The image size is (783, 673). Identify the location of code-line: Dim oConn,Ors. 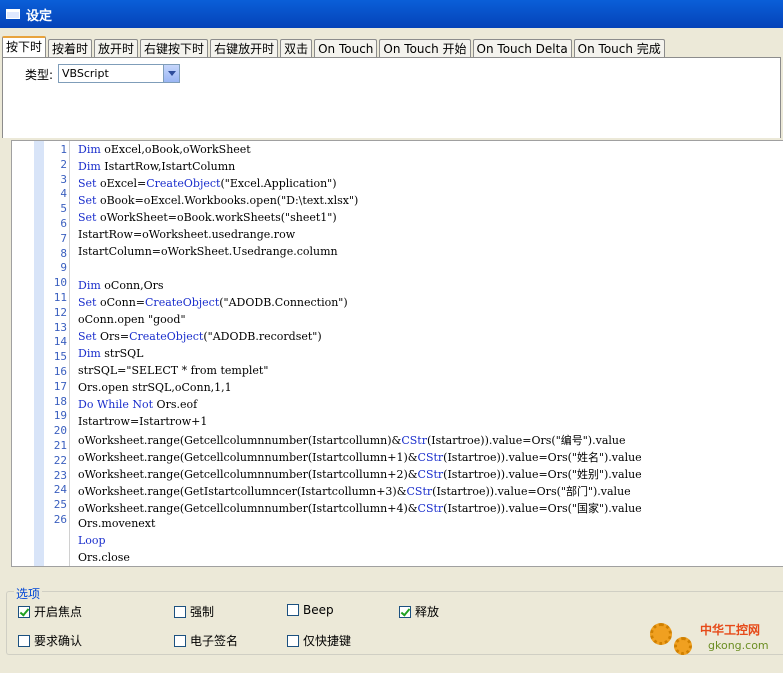
(121, 285).